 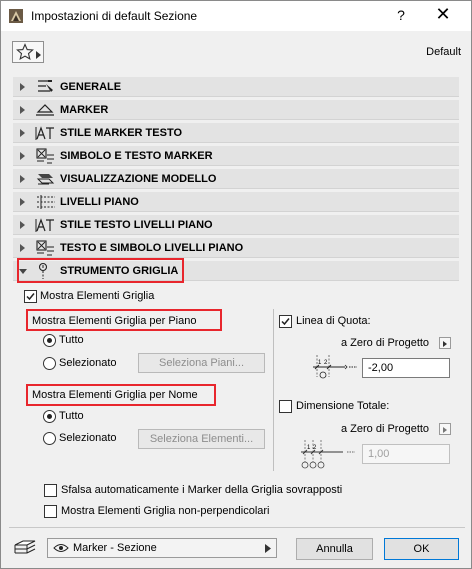 What do you see at coordinates (61, 549) in the screenshot?
I see `eye-icon` at bounding box center [61, 549].